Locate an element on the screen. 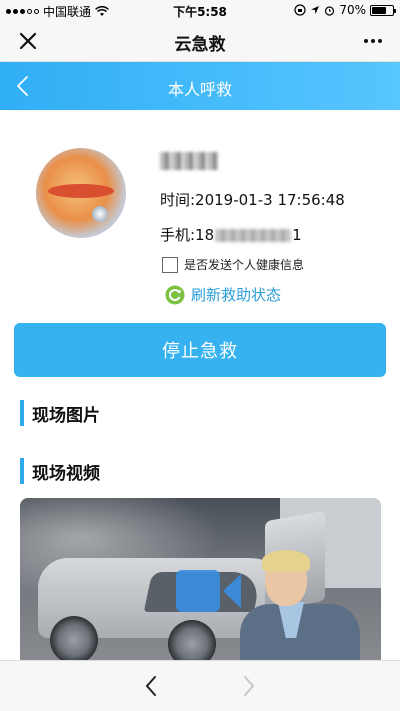  page-header: 本人呼救 is located at coordinates (200, 86).